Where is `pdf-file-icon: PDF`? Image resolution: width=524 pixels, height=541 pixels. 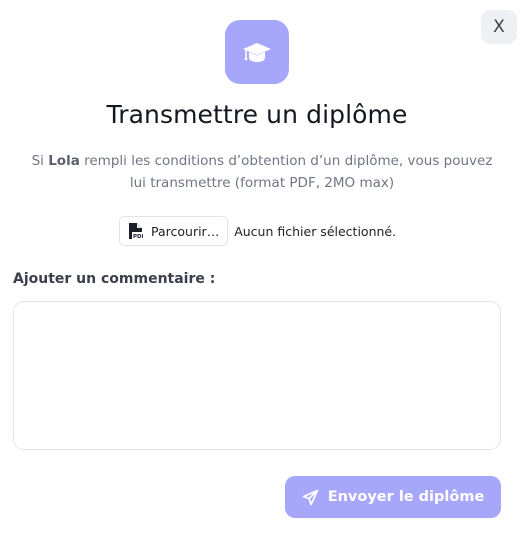
pdf-file-icon: PDF is located at coordinates (135, 231).